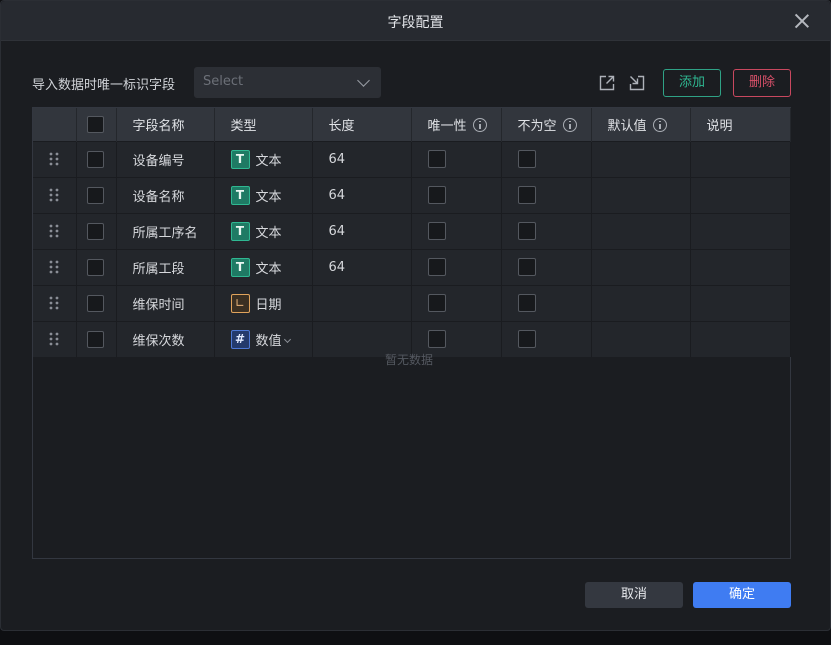 The height and width of the screenshot is (645, 831). Describe the element at coordinates (165, 194) in the screenshot. I see `field-name-cell: 设备名称` at that location.